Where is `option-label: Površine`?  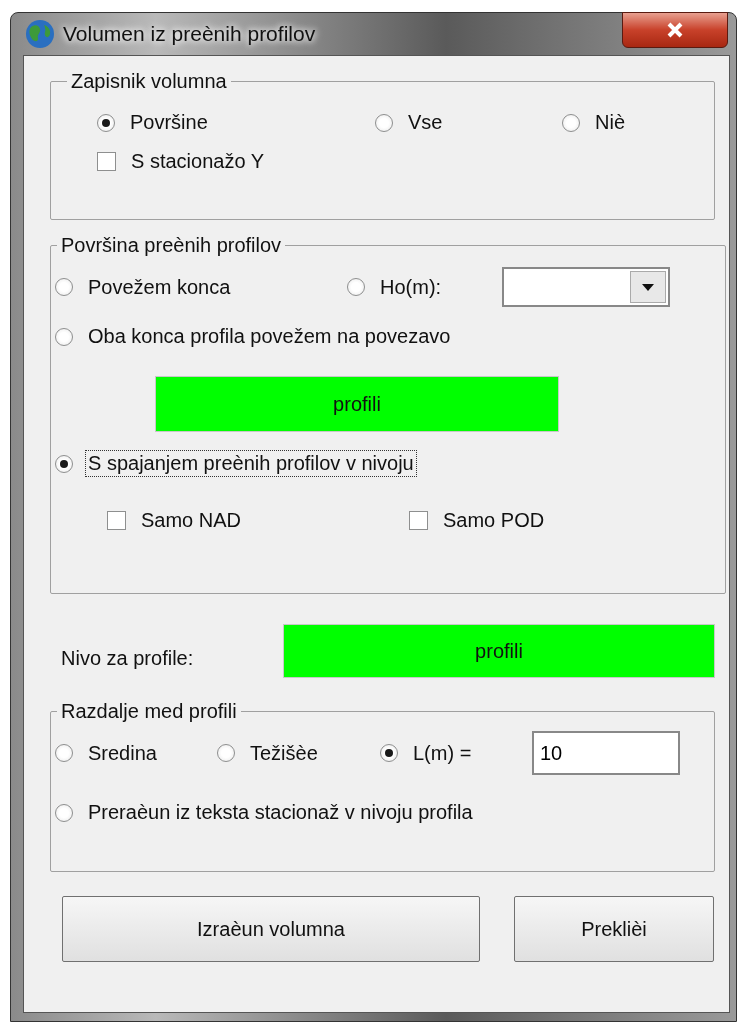 option-label: Površine is located at coordinates (169, 122).